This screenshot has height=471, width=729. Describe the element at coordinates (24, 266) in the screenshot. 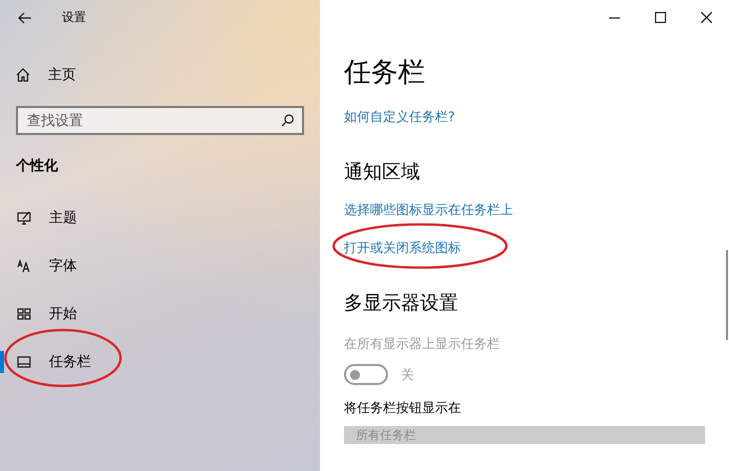

I see `letters-icon` at that location.